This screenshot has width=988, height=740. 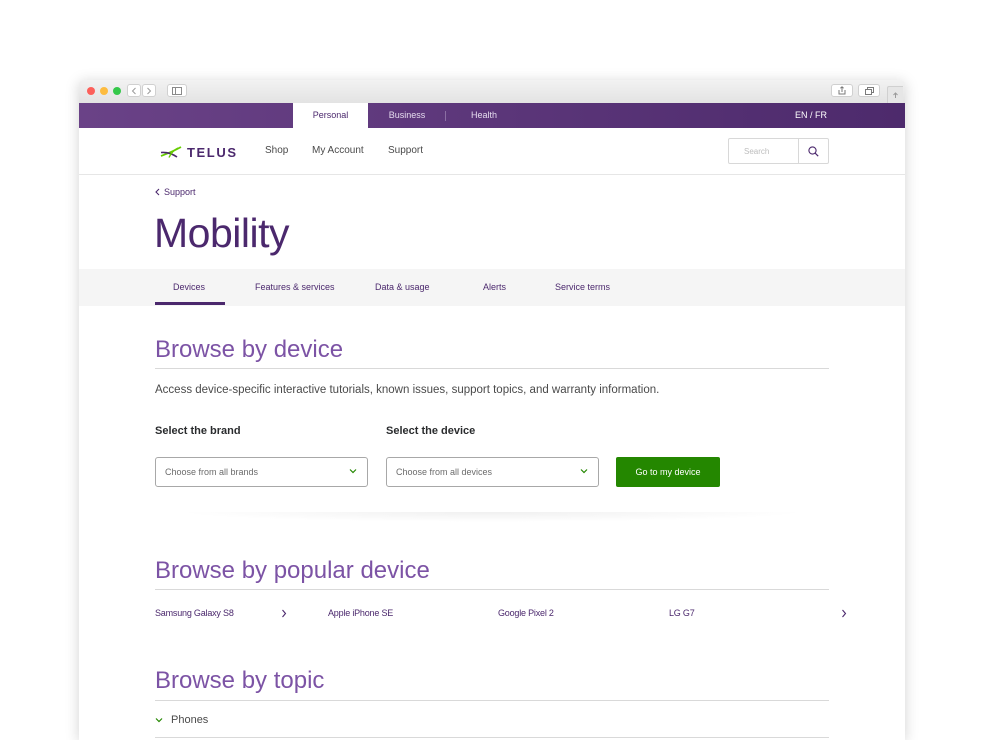 What do you see at coordinates (844, 613) in the screenshot?
I see `carousel-next-icon` at bounding box center [844, 613].